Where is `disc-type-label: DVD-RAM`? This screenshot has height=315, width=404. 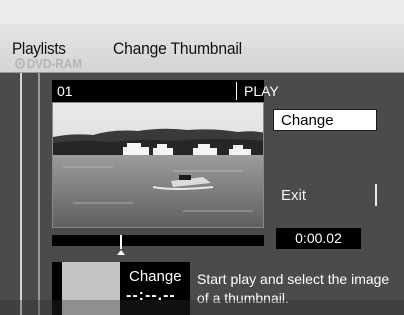
disc-type-label: DVD-RAM is located at coordinates (54, 63).